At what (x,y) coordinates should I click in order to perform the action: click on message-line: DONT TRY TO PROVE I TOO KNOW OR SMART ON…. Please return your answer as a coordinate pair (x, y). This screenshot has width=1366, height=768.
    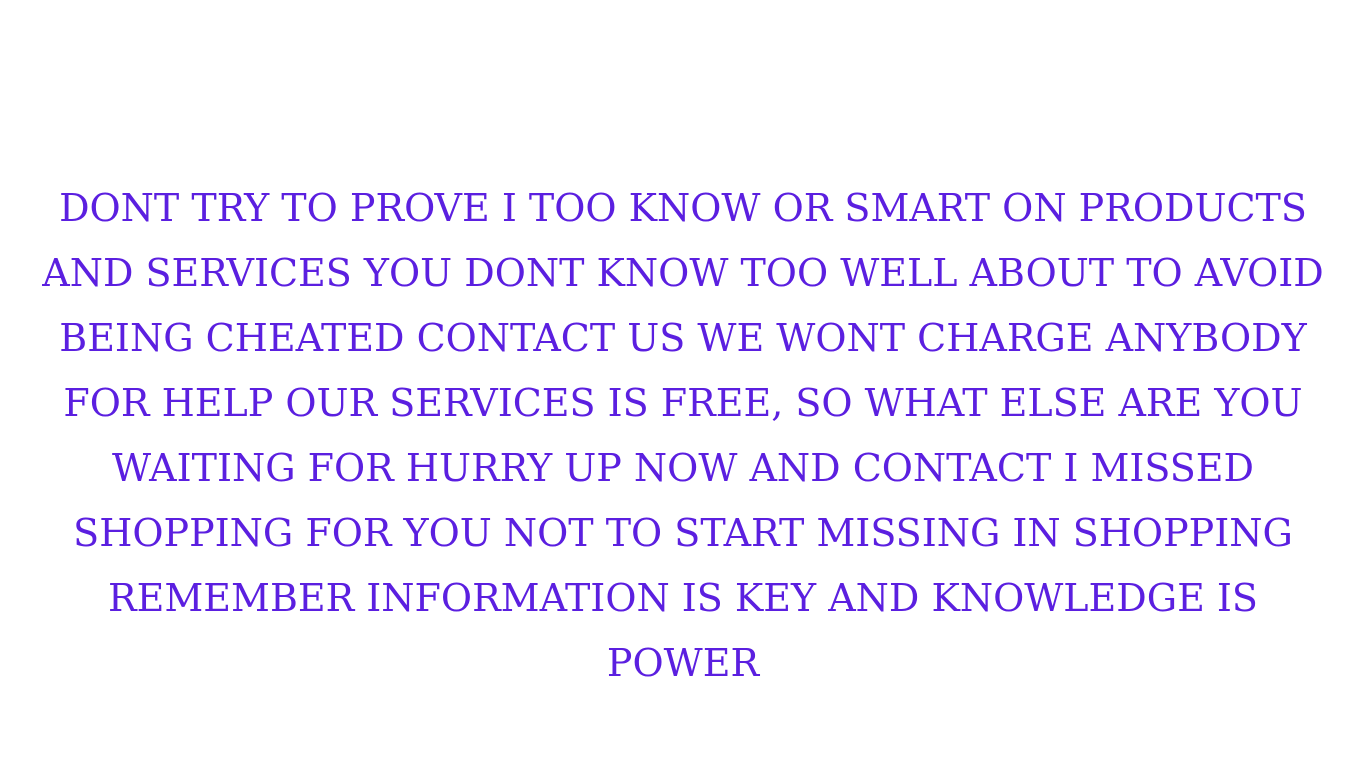
    Looking at the image, I should click on (683, 208).